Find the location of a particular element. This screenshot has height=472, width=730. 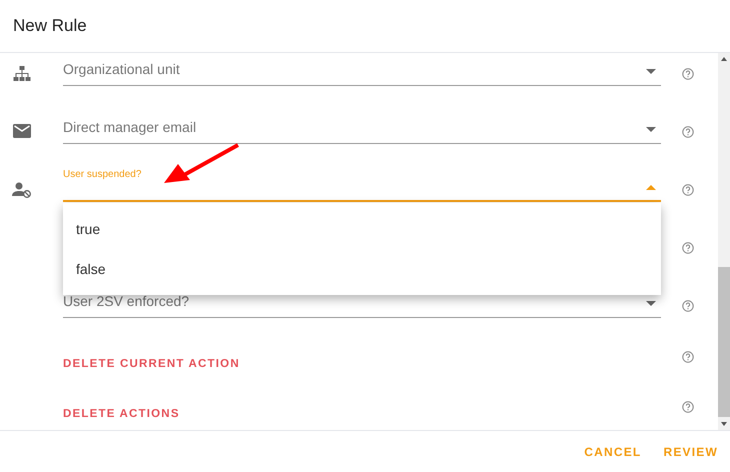

footer-button: REVIEW is located at coordinates (690, 451).